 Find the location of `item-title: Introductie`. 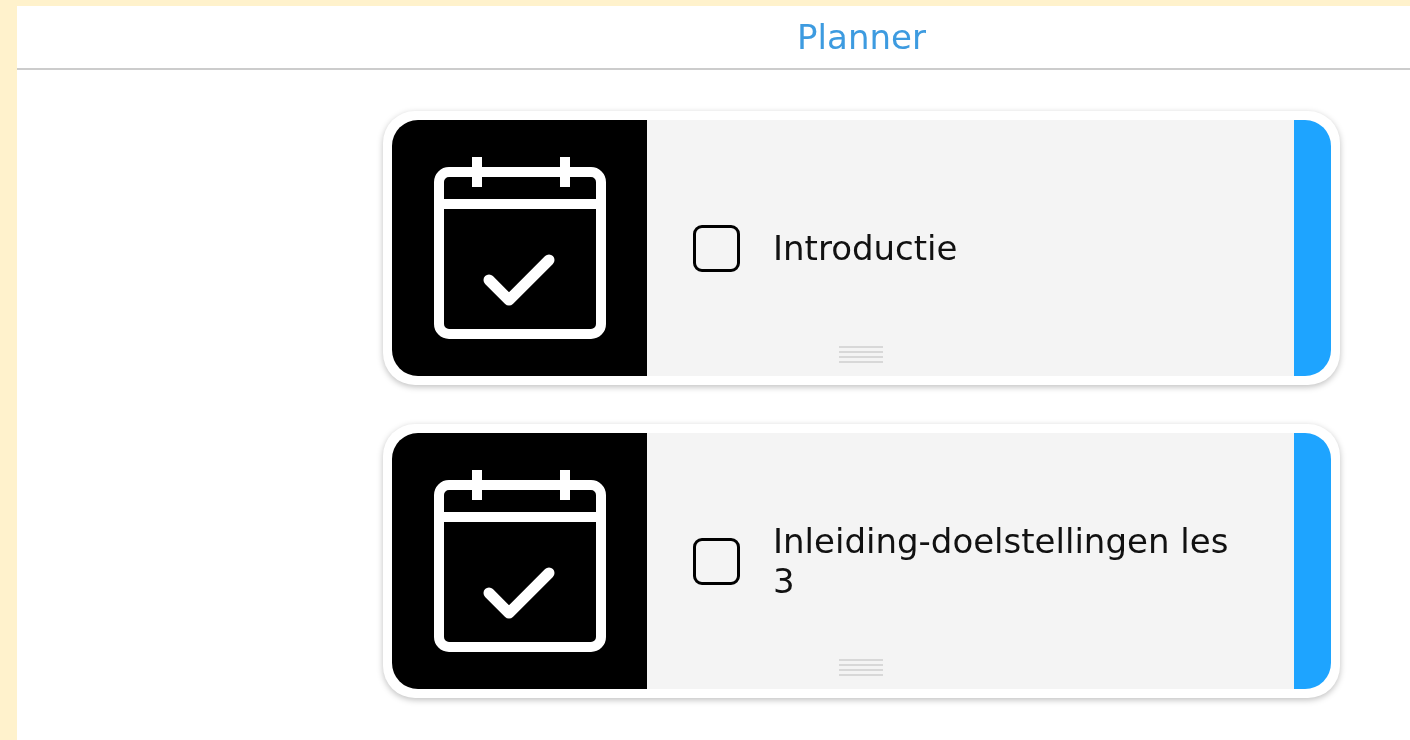

item-title: Introductie is located at coordinates (865, 248).